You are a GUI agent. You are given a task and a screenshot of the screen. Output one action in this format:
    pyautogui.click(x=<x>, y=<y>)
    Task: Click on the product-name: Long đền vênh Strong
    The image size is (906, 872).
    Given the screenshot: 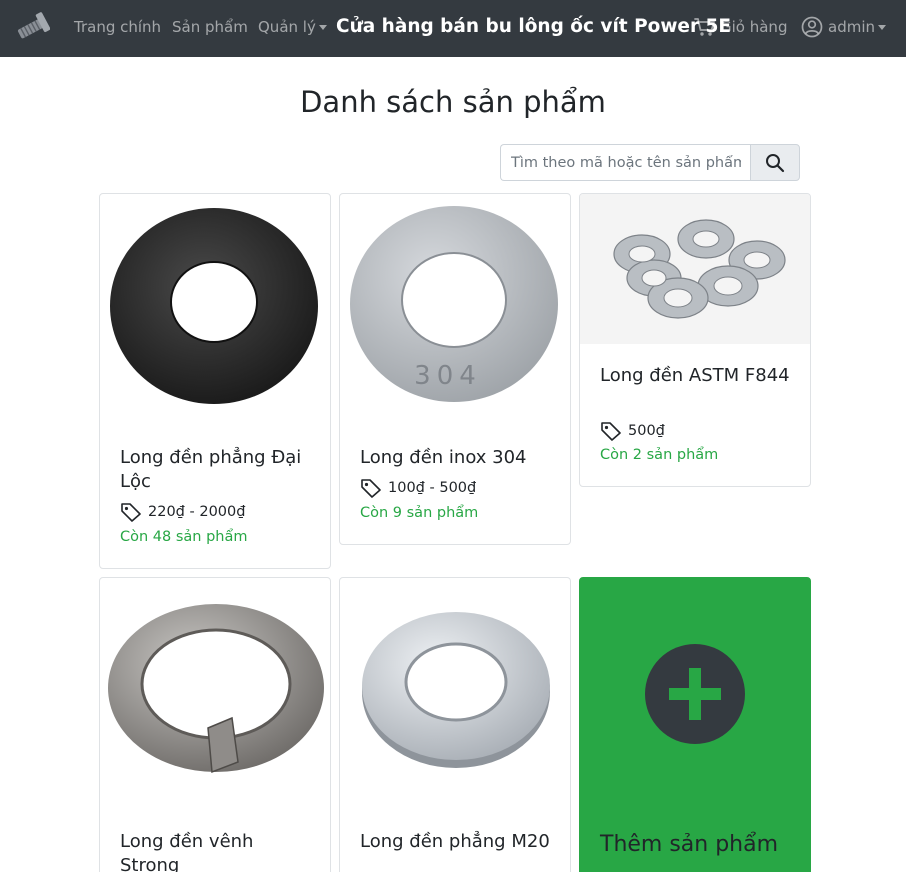 What is the action you would take?
    pyautogui.click(x=217, y=851)
    